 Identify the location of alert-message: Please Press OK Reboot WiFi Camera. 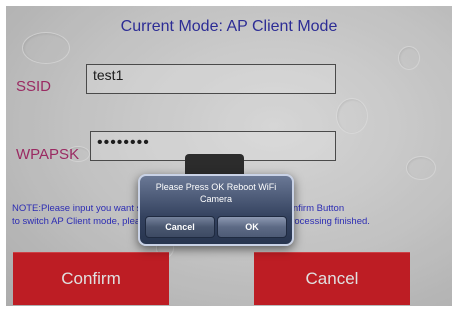
(216, 193).